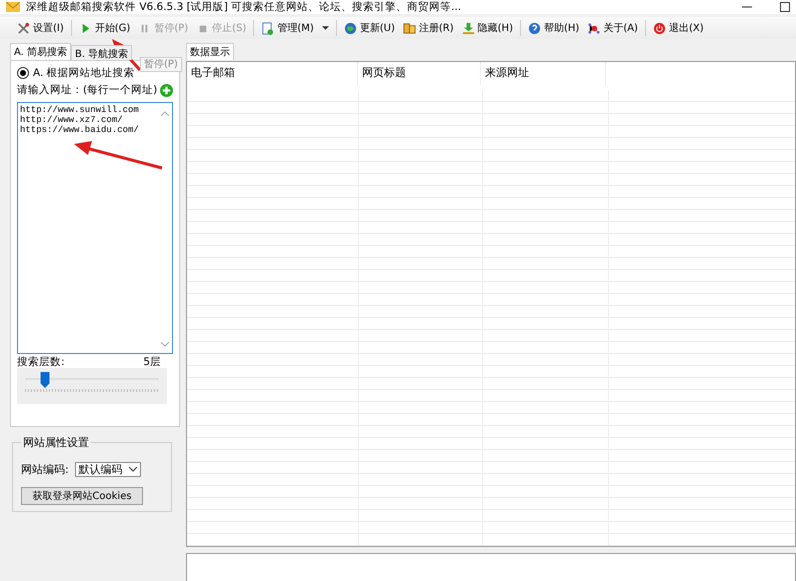 The height and width of the screenshot is (581, 796). I want to click on toolbar-button: 帮助(H), so click(553, 28).